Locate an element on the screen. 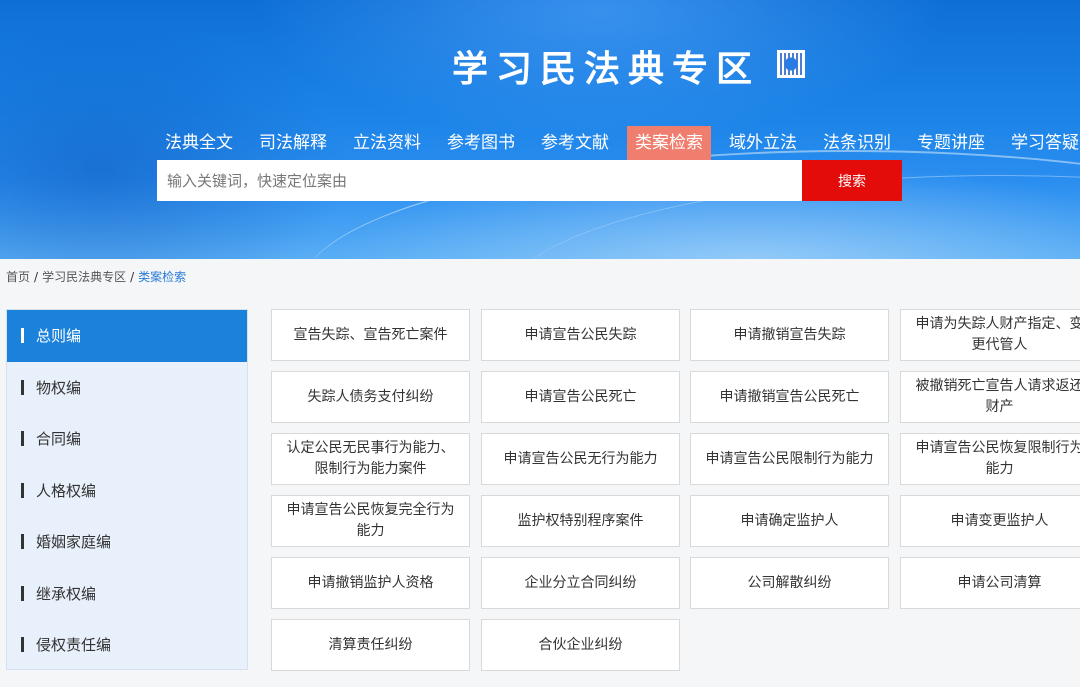 This screenshot has height=687, width=1080. case-type-card: 申请宣告公民无行为能力 is located at coordinates (580, 459).